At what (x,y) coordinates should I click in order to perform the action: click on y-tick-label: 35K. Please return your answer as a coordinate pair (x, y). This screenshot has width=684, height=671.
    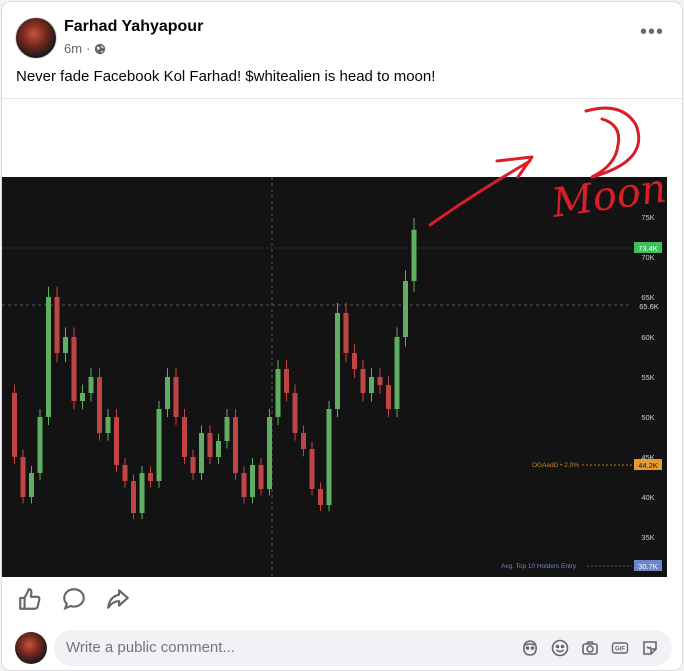
    Looking at the image, I should click on (647, 537).